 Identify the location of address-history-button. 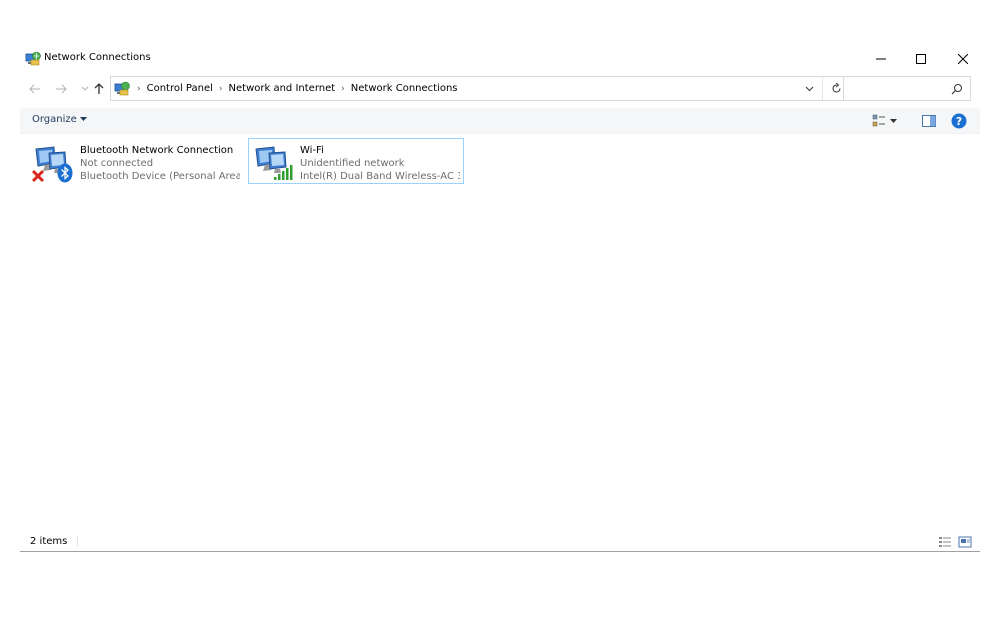
(809, 88).